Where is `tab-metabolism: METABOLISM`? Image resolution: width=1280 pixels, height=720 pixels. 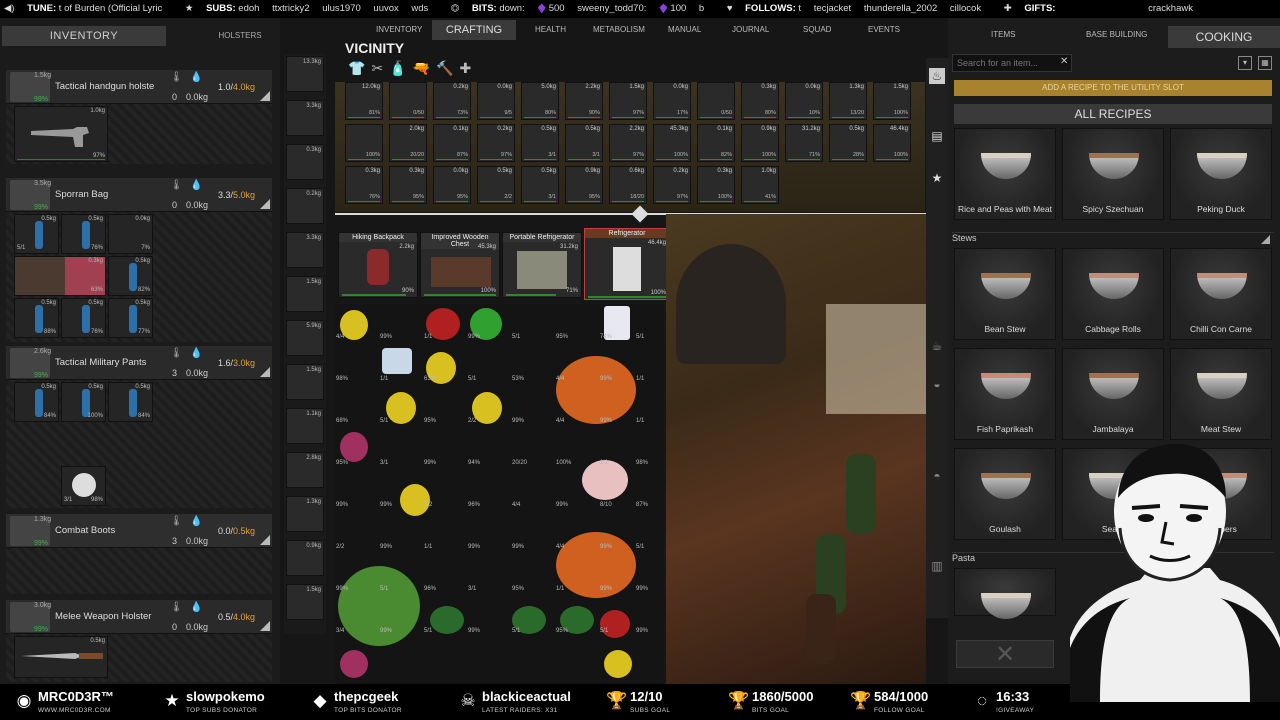 tab-metabolism: METABOLISM is located at coordinates (619, 29).